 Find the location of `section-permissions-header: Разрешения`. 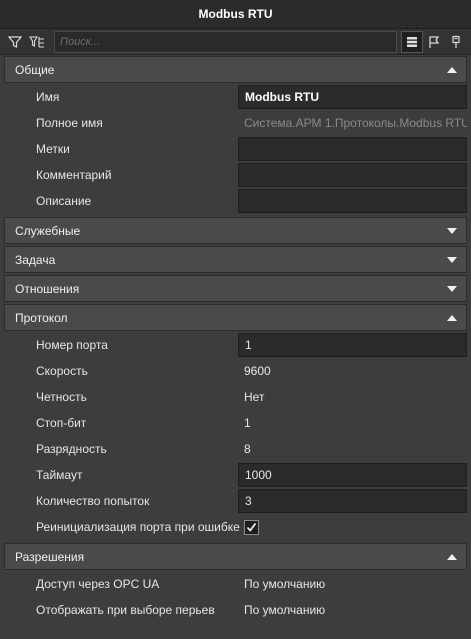

section-permissions-header: Разрешения is located at coordinates (235, 556).